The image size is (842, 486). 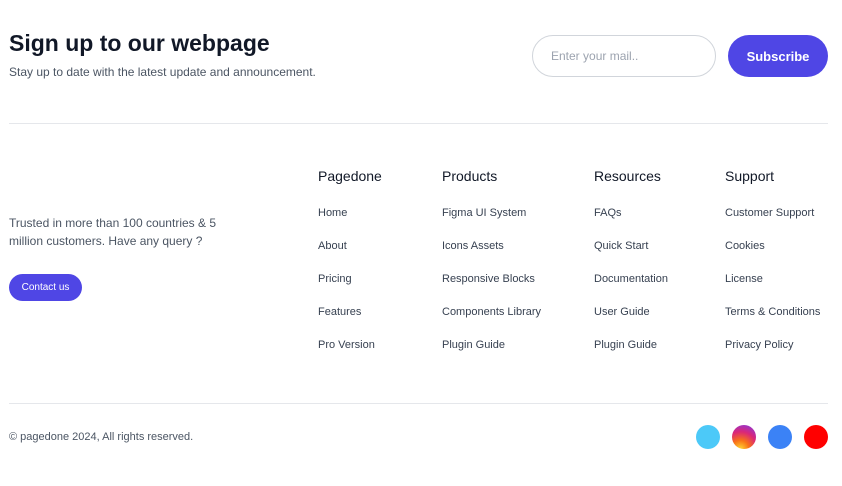 What do you see at coordinates (627, 176) in the screenshot?
I see `column-title: Resources` at bounding box center [627, 176].